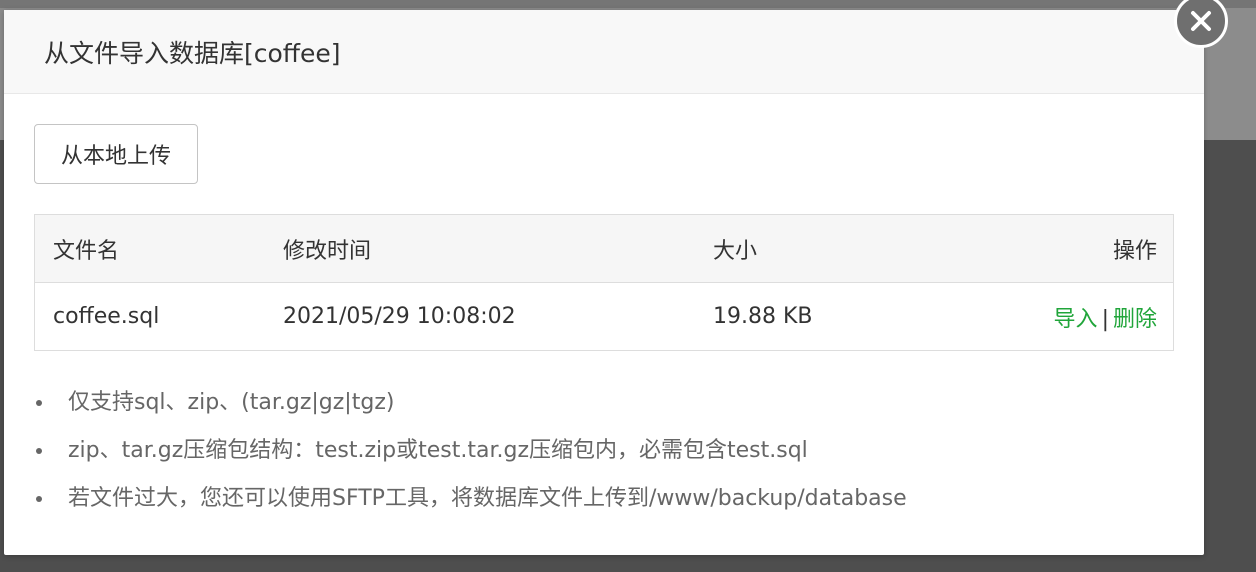  Describe the element at coordinates (1134, 251) in the screenshot. I see `column-header-actions: 操作` at that location.